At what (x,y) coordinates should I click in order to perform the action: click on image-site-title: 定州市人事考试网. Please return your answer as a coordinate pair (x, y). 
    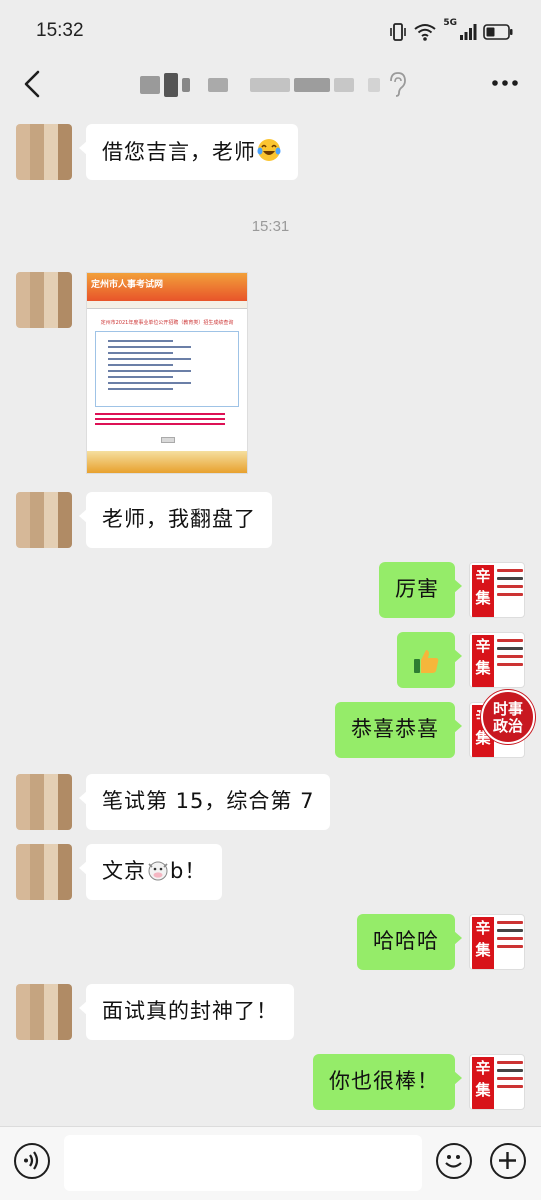
    Looking at the image, I should click on (167, 287).